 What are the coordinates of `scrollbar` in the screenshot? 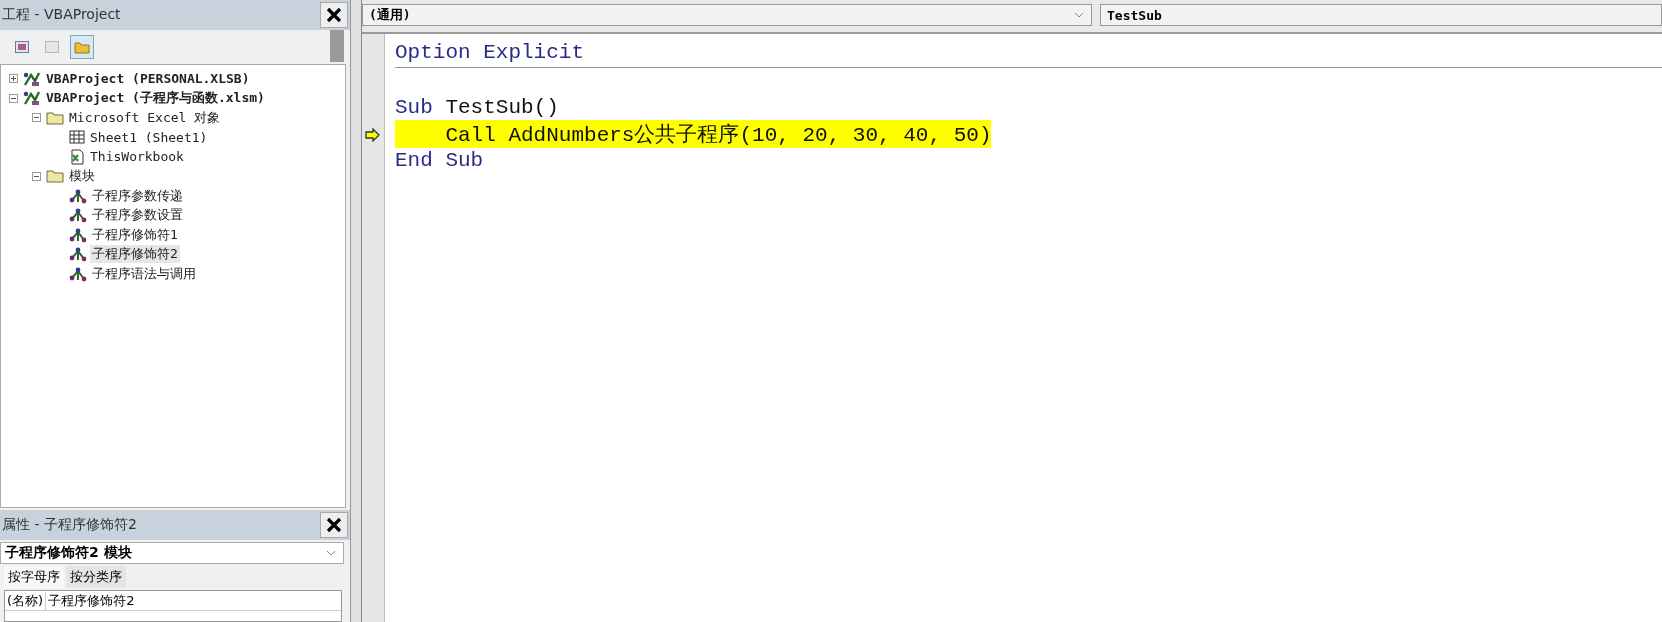 It's located at (337, 46).